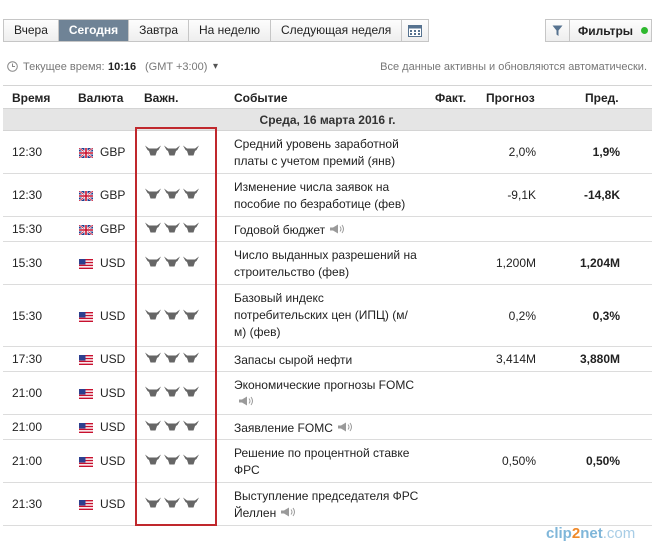  I want to click on uk-flag-icon, so click(86, 153).